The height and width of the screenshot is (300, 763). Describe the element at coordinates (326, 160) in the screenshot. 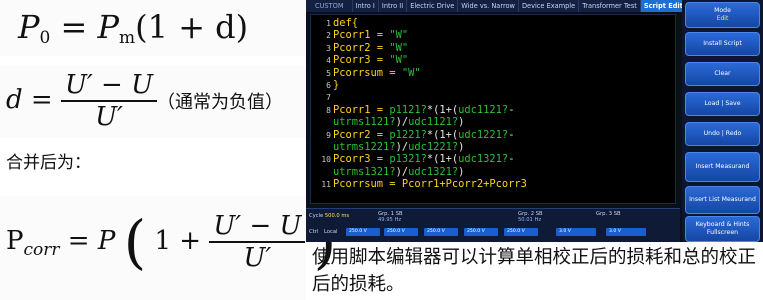

I see `line-number: 10` at that location.